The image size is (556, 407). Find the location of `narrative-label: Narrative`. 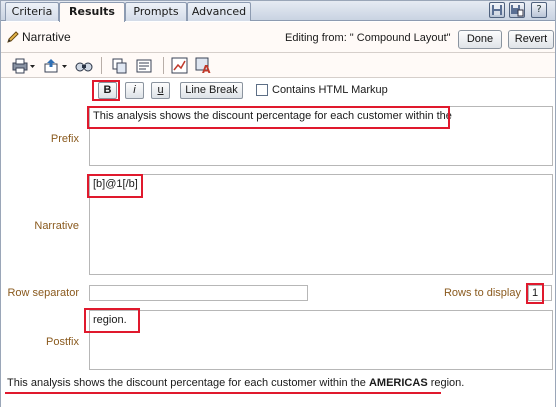

narrative-label: Narrative is located at coordinates (56, 226).